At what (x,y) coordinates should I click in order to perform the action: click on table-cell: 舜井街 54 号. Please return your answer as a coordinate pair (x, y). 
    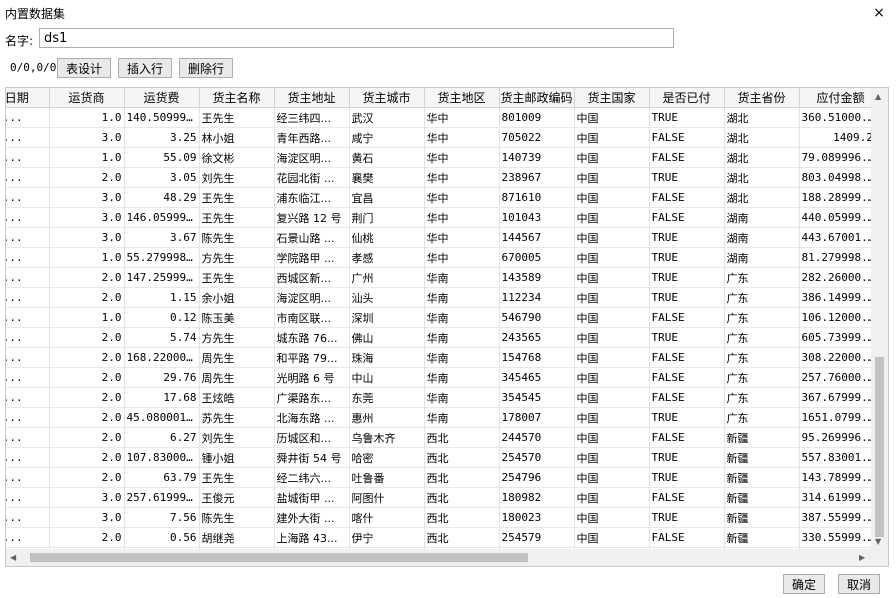
    Looking at the image, I should click on (312, 457).